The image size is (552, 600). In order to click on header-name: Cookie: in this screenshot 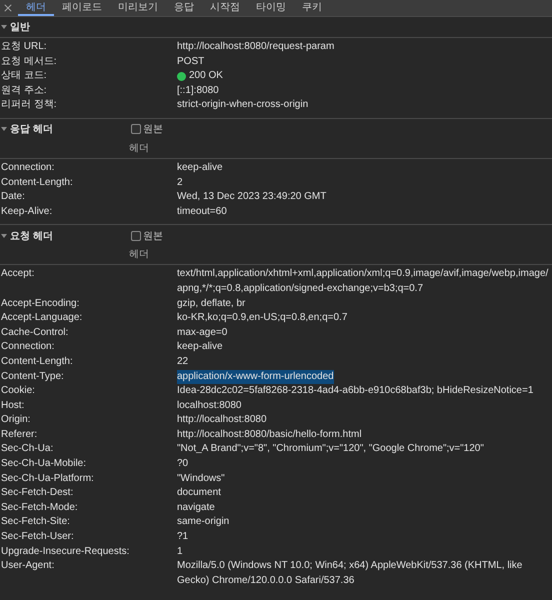, I will do `click(18, 391)`.